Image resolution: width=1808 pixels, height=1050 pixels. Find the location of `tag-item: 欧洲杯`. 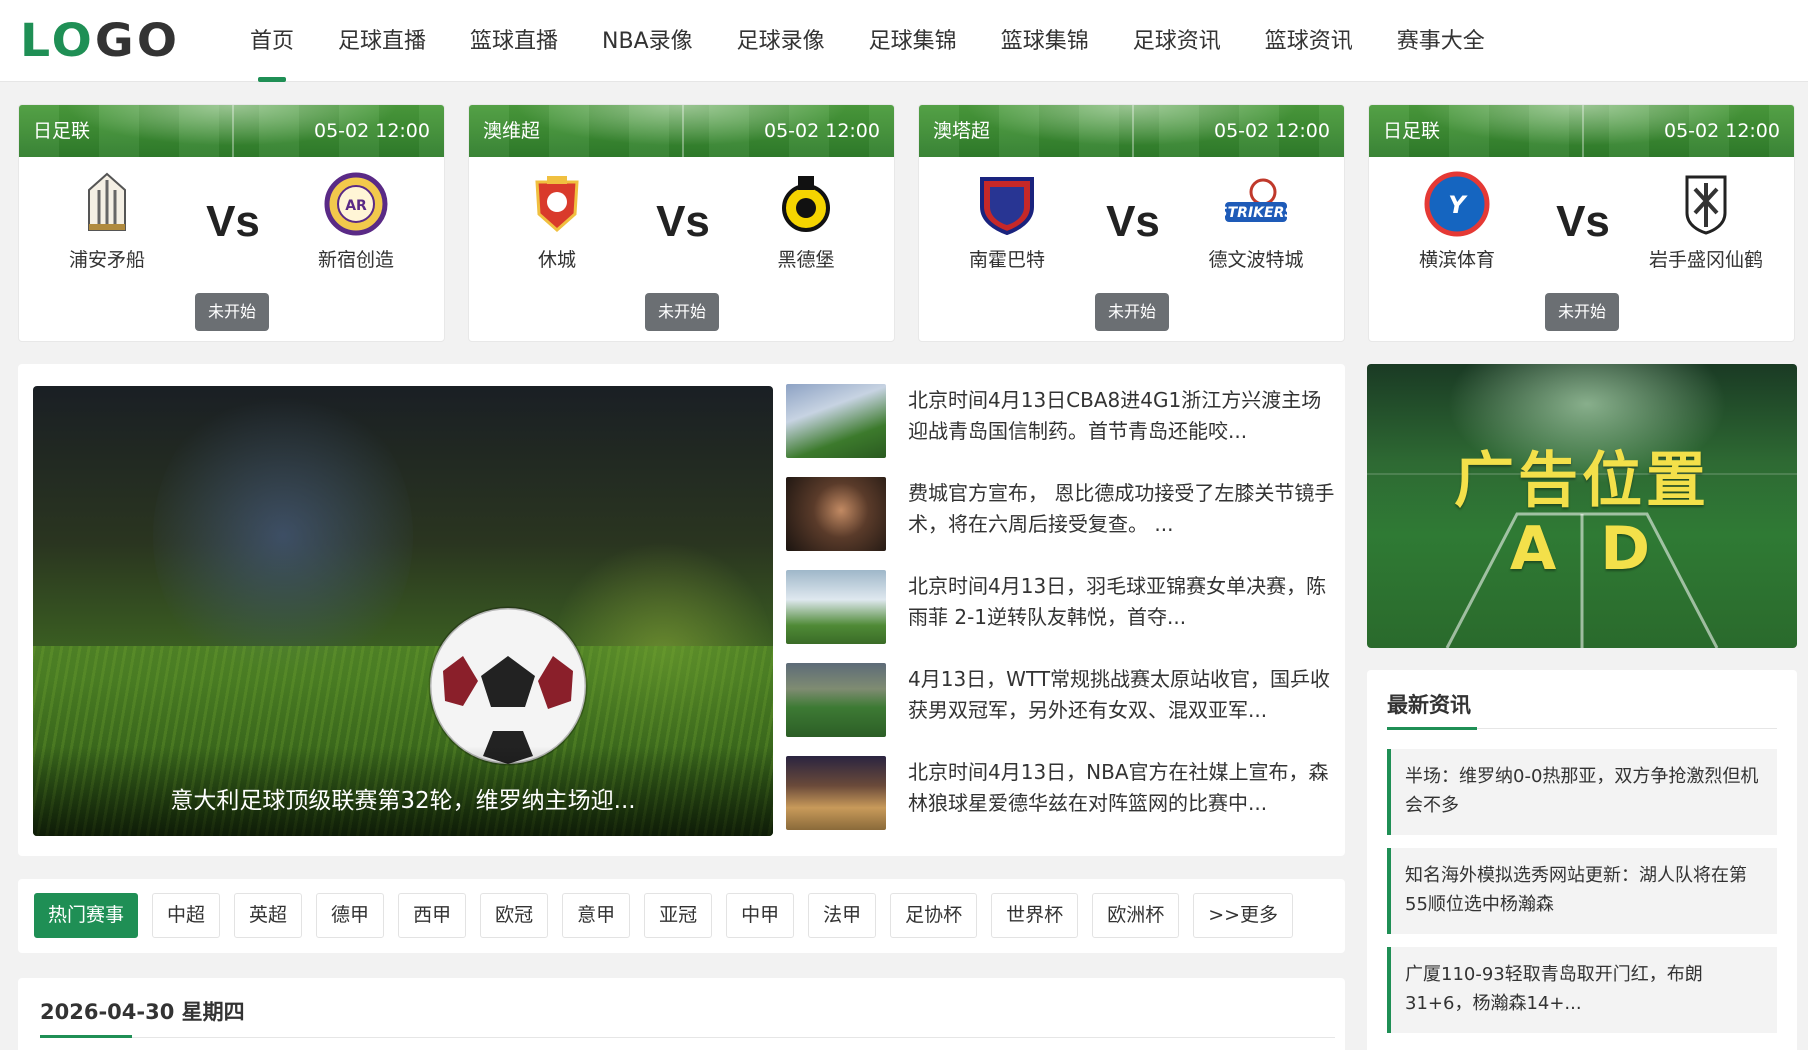

tag-item: 欧洲杯 is located at coordinates (1136, 915).